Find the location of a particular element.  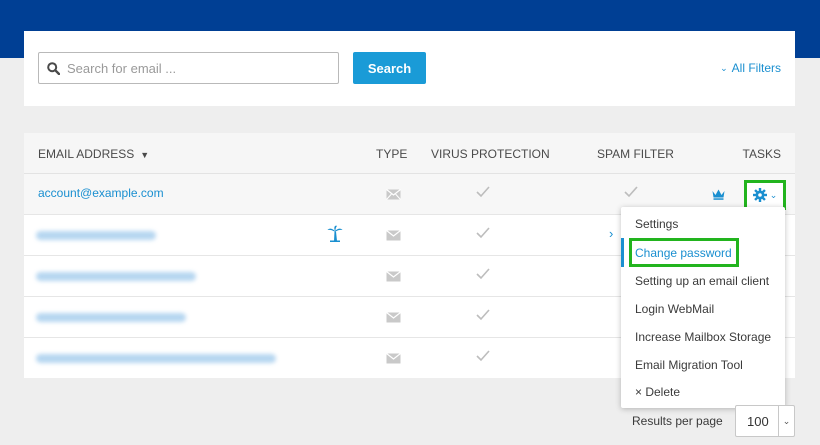

chevron-right-icon: › is located at coordinates (611, 233).